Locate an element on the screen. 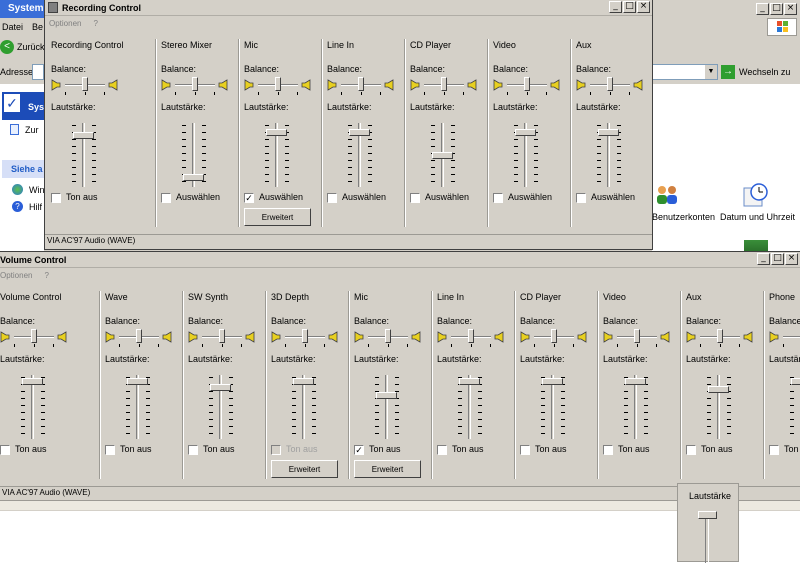  clock-icon is located at coordinates (756, 195).